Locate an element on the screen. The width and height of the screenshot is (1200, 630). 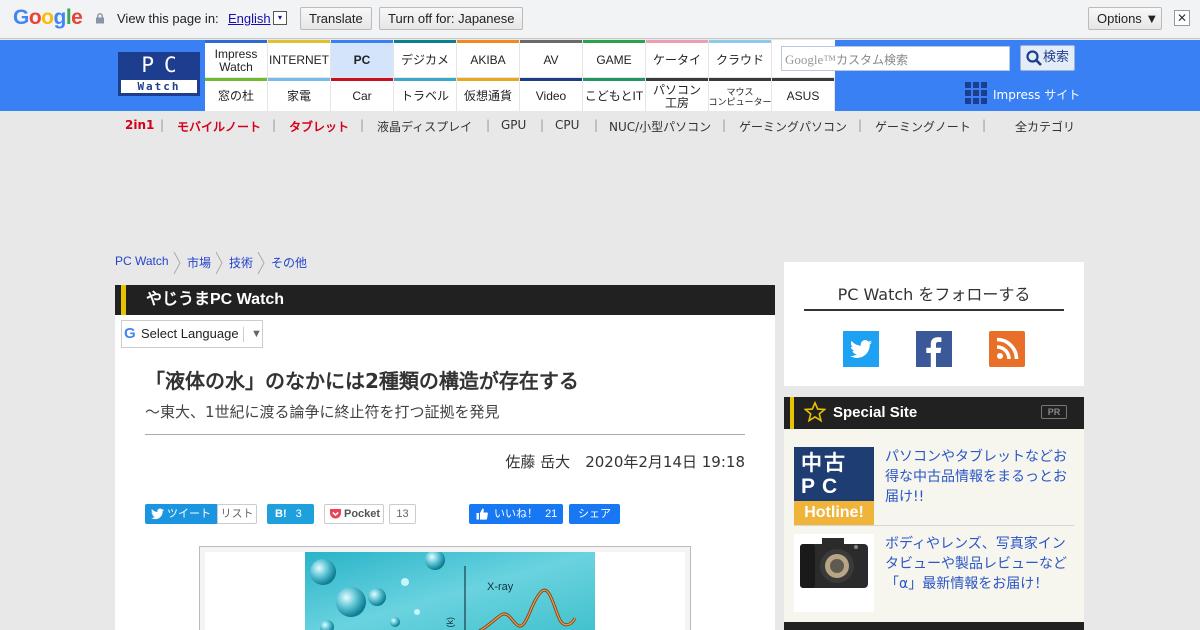
pocket-button: Pocket is located at coordinates (354, 514).